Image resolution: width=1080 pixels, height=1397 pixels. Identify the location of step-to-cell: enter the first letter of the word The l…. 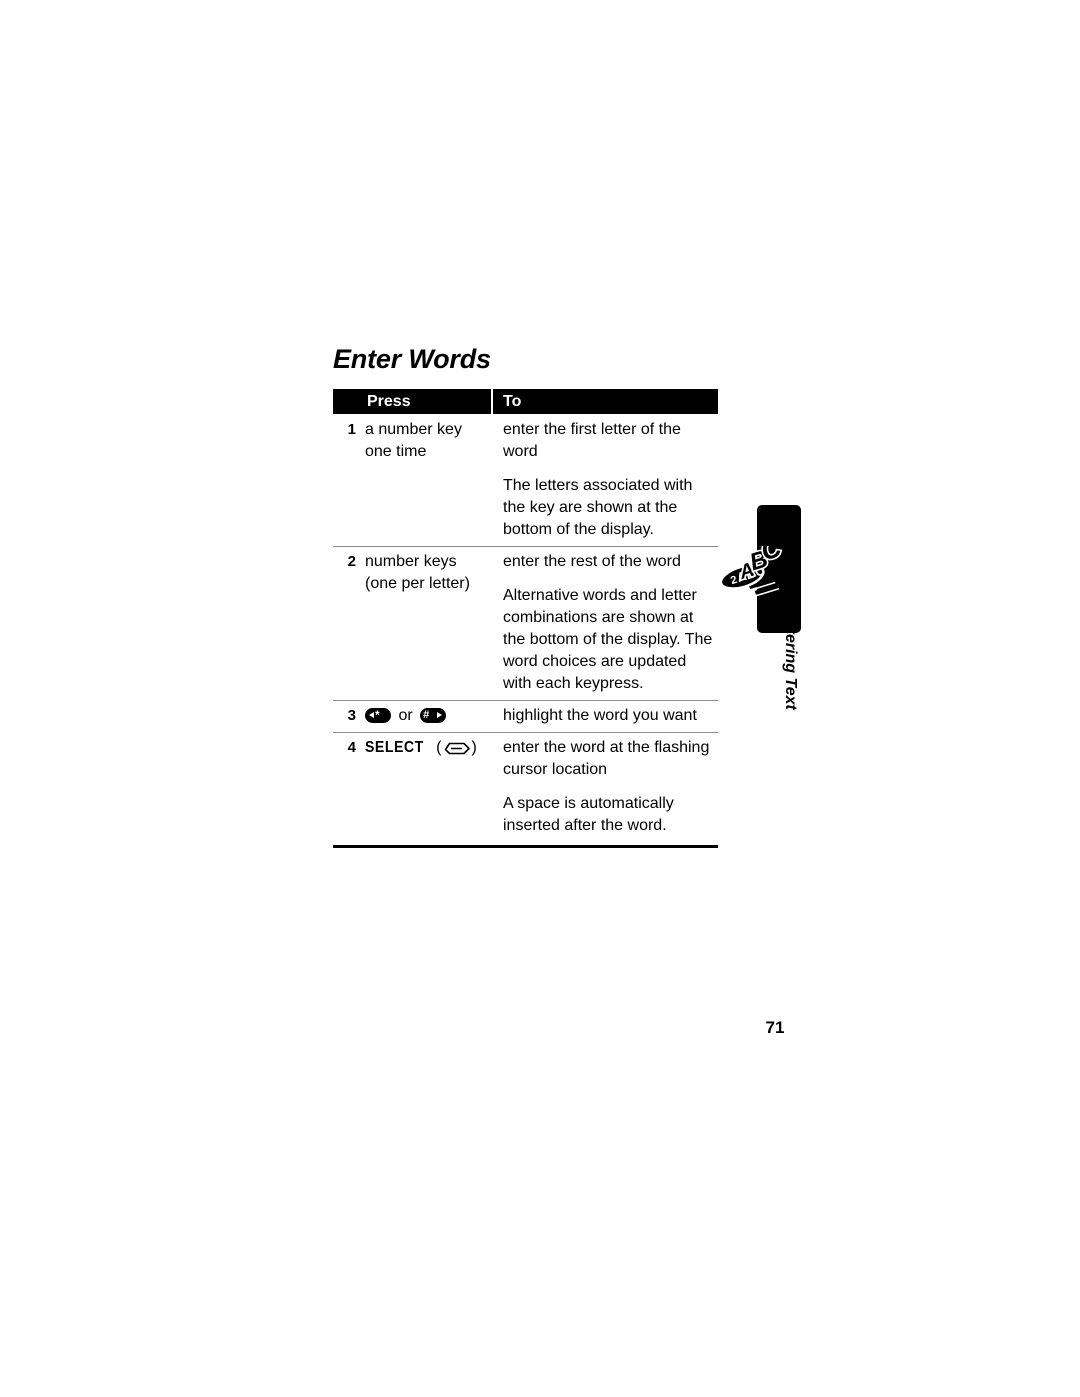
(605, 480).